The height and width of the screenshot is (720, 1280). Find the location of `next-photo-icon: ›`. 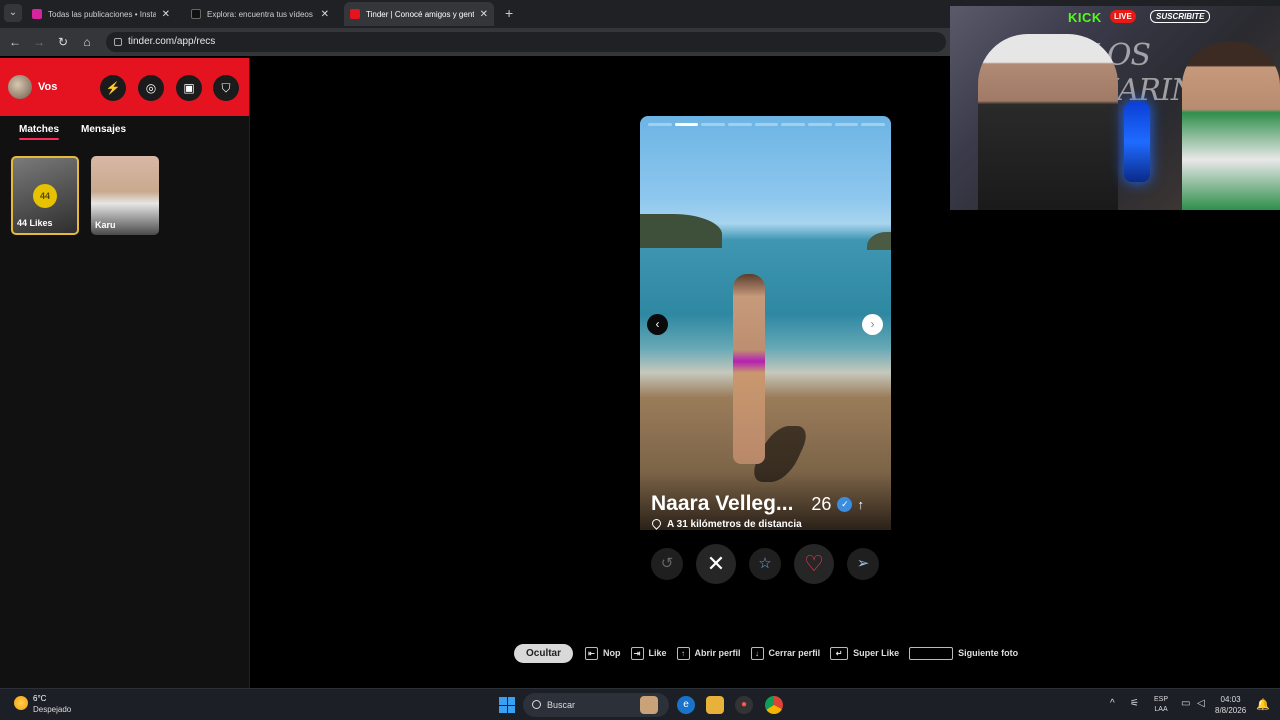

next-photo-icon: › is located at coordinates (872, 324).